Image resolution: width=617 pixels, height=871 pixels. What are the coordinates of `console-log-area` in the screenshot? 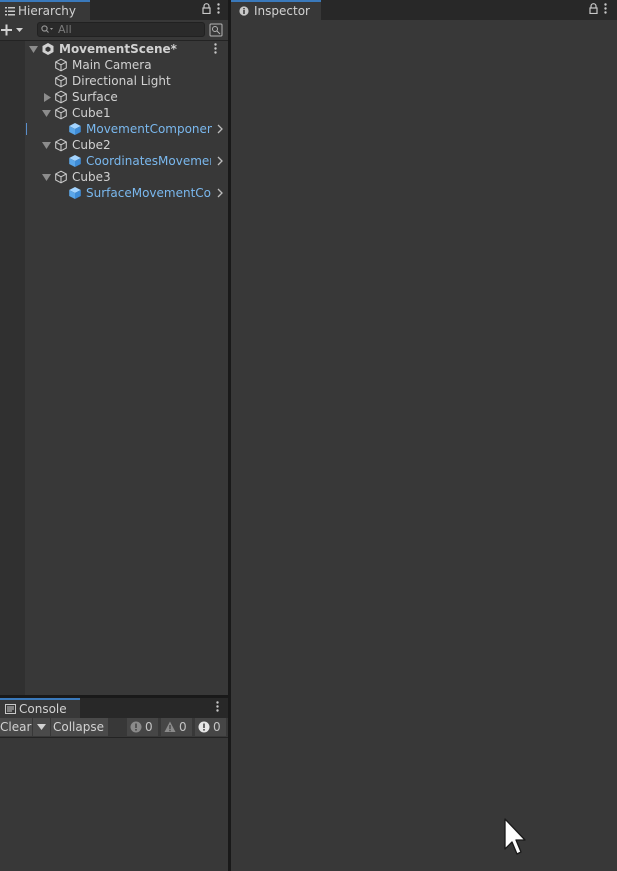 It's located at (114, 804).